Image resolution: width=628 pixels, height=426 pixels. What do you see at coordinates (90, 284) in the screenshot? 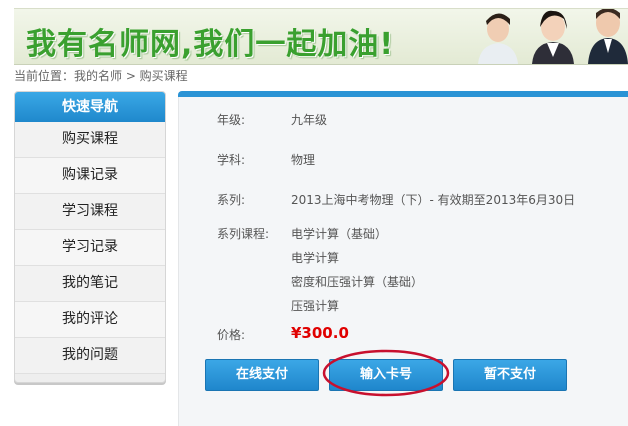
I see `sidebar-item-my-notes: 我的笔记` at bounding box center [90, 284].